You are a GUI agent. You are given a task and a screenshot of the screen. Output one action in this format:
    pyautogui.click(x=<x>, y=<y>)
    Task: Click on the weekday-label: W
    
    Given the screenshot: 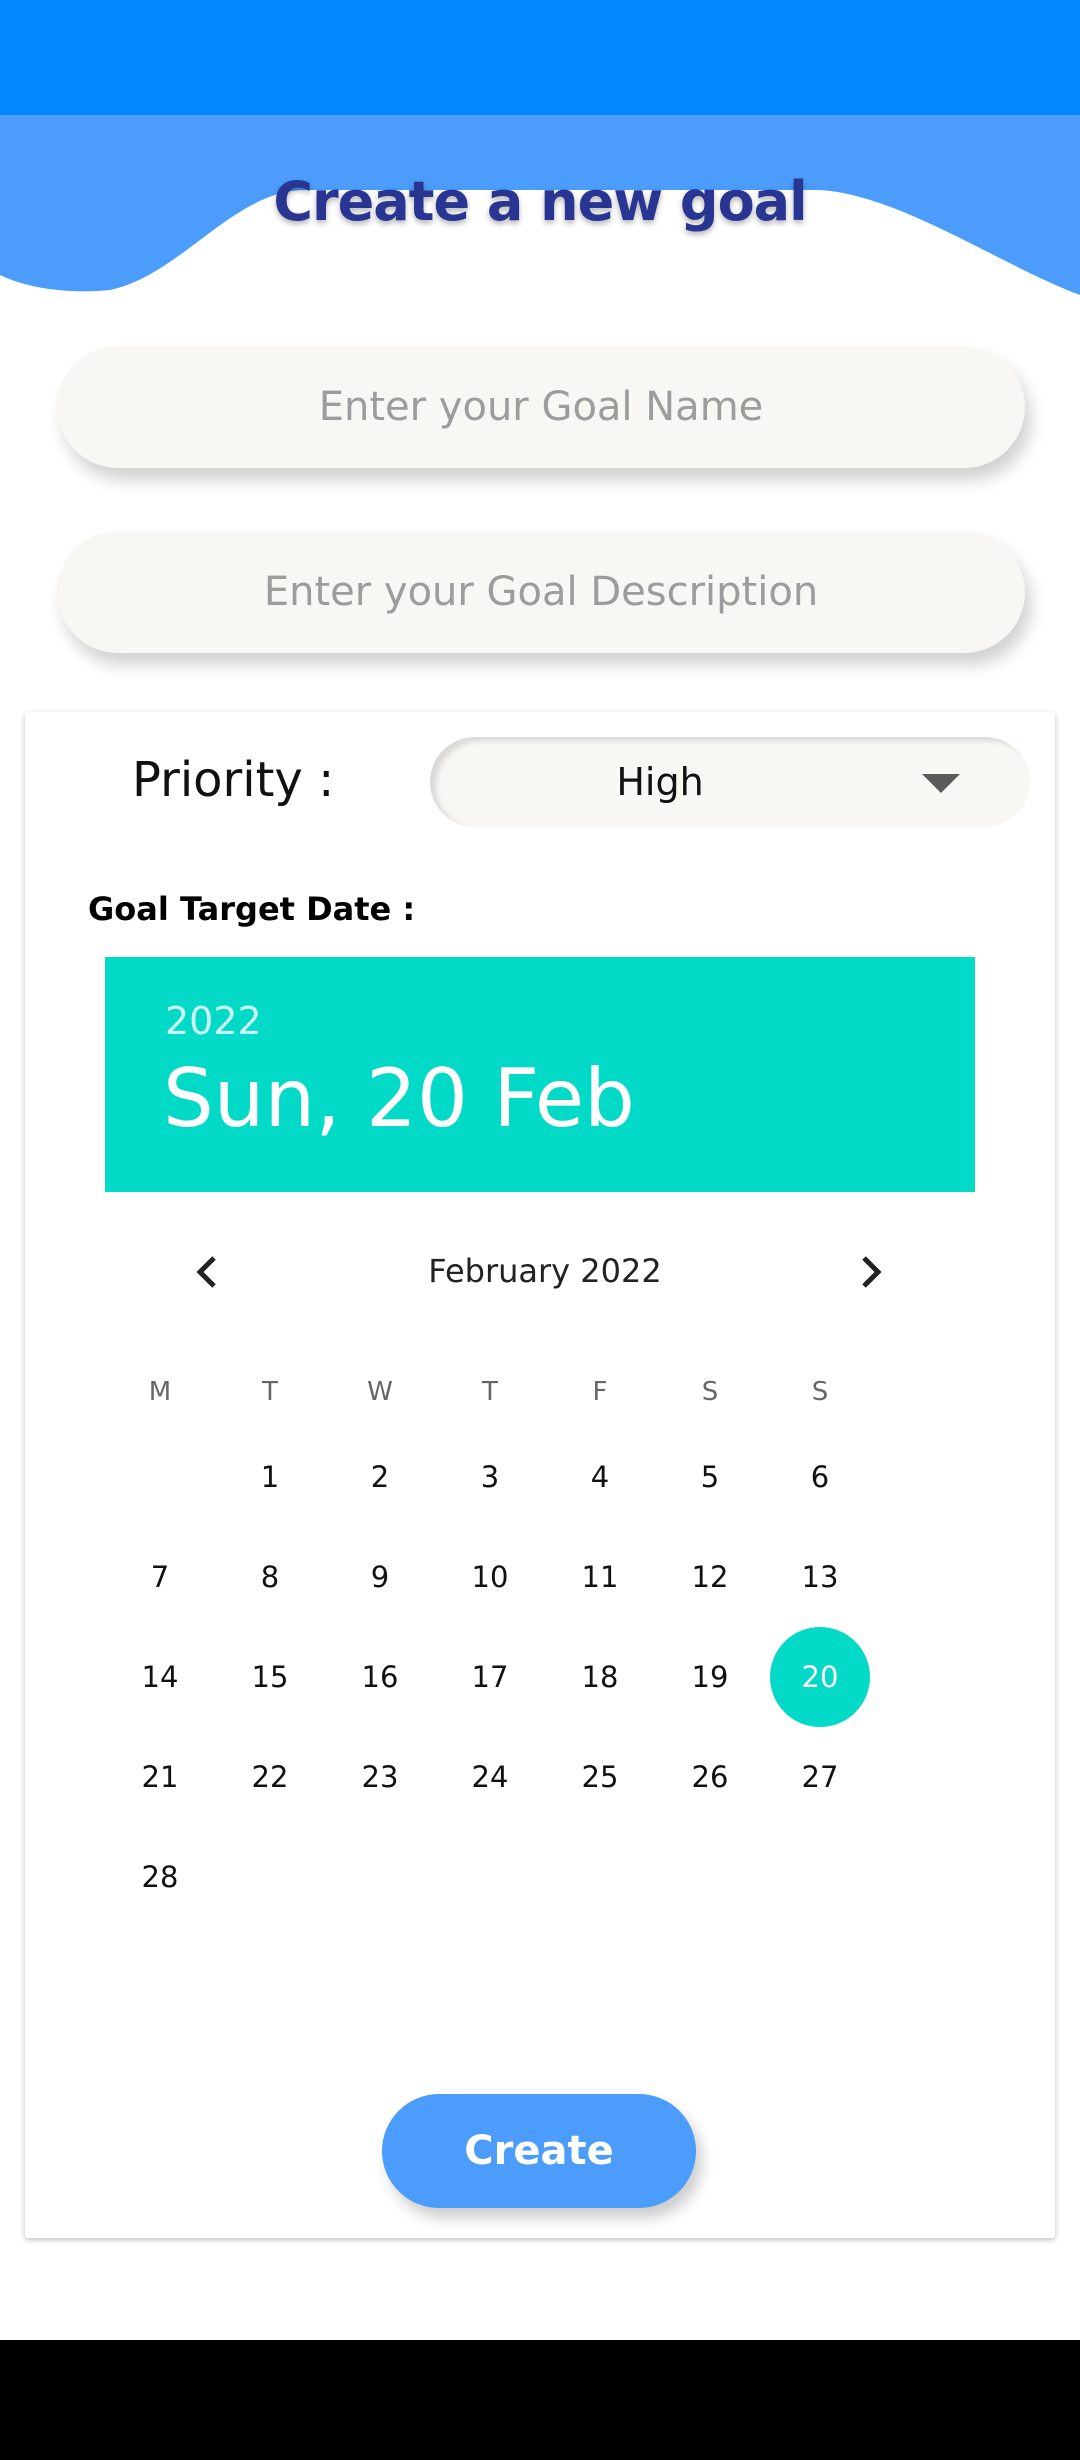 What is the action you would take?
    pyautogui.click(x=380, y=1392)
    